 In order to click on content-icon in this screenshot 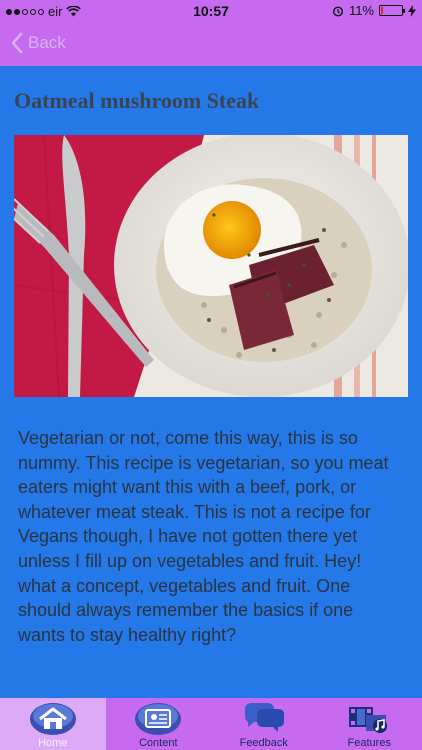, I will do `click(158, 719)`.